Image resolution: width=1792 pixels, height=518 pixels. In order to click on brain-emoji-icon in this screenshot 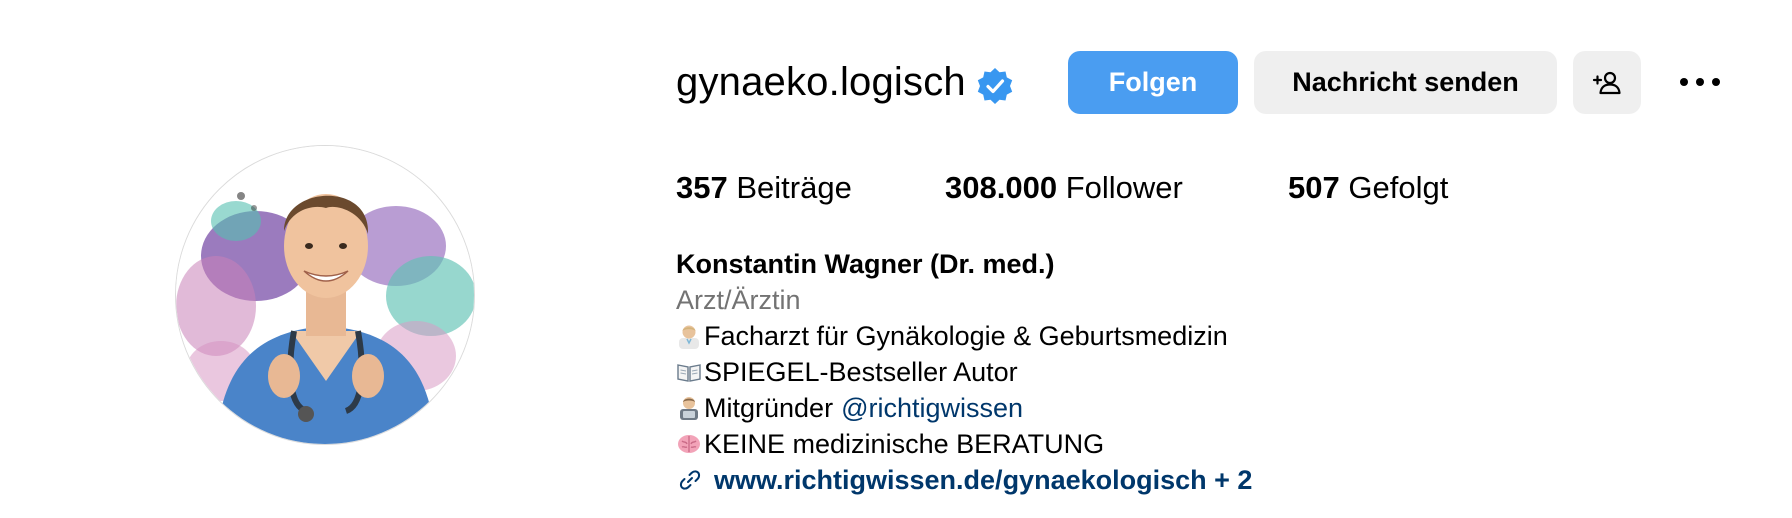, I will do `click(689, 444)`.